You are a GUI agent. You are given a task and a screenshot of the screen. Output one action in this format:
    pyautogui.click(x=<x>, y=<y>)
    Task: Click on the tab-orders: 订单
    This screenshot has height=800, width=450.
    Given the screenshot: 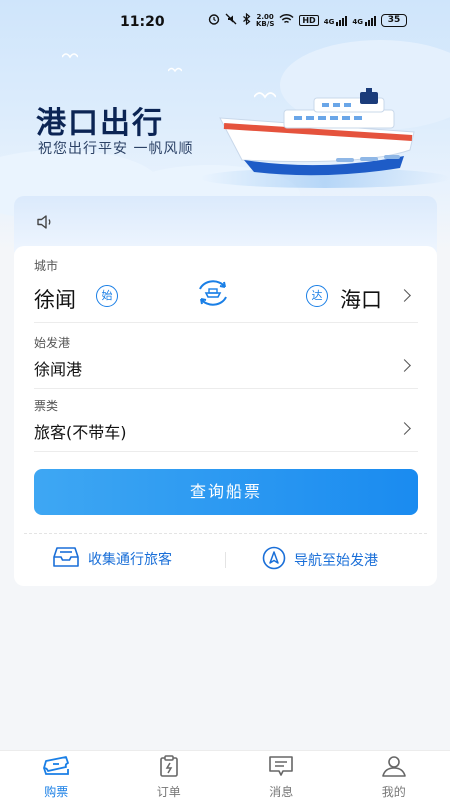 What is the action you would take?
    pyautogui.click(x=169, y=775)
    